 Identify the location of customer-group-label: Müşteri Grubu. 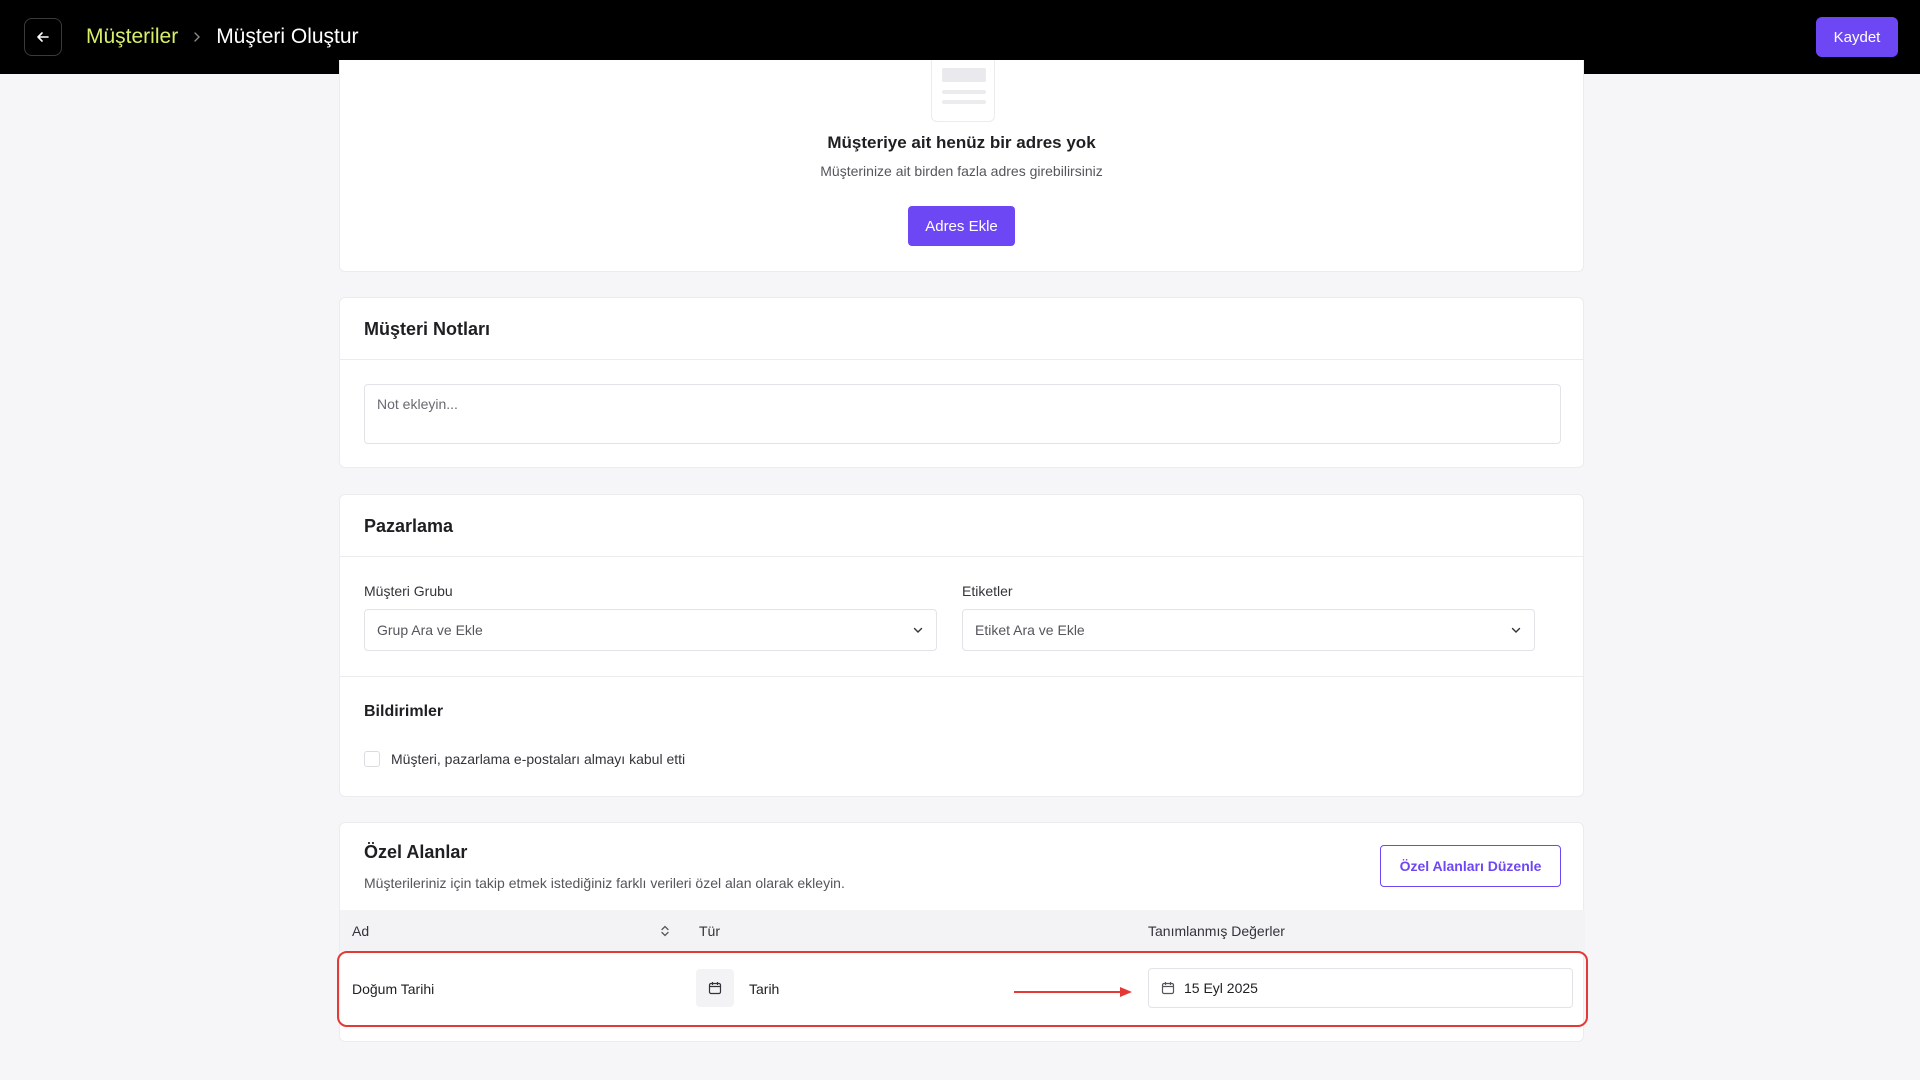
(408, 591).